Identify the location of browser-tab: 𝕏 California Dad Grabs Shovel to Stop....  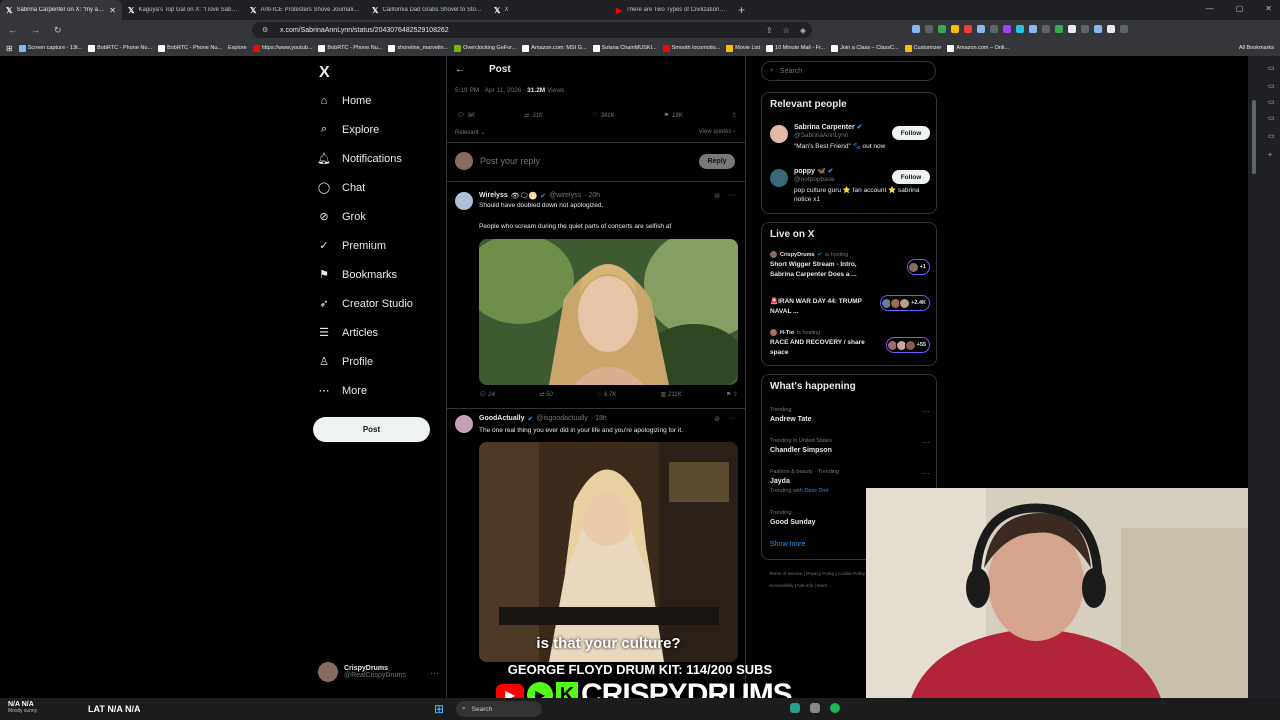
(427, 10).